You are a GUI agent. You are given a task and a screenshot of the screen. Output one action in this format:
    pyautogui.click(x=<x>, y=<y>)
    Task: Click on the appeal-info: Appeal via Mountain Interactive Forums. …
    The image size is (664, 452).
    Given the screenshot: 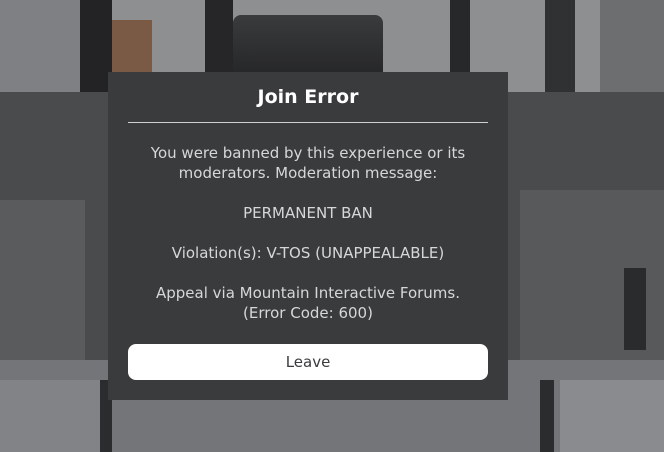 What is the action you would take?
    pyautogui.click(x=308, y=303)
    